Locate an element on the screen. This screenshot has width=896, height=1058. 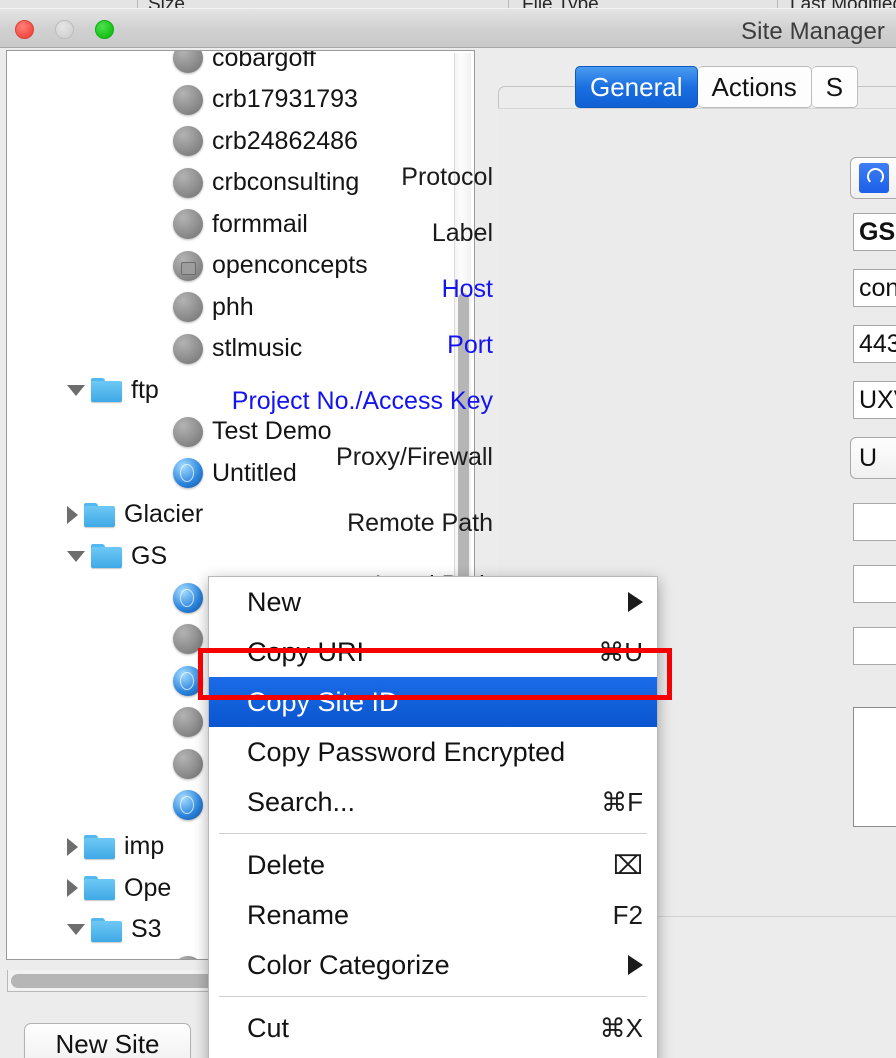
tree-row: crb24862486 is located at coordinates (234, 141).